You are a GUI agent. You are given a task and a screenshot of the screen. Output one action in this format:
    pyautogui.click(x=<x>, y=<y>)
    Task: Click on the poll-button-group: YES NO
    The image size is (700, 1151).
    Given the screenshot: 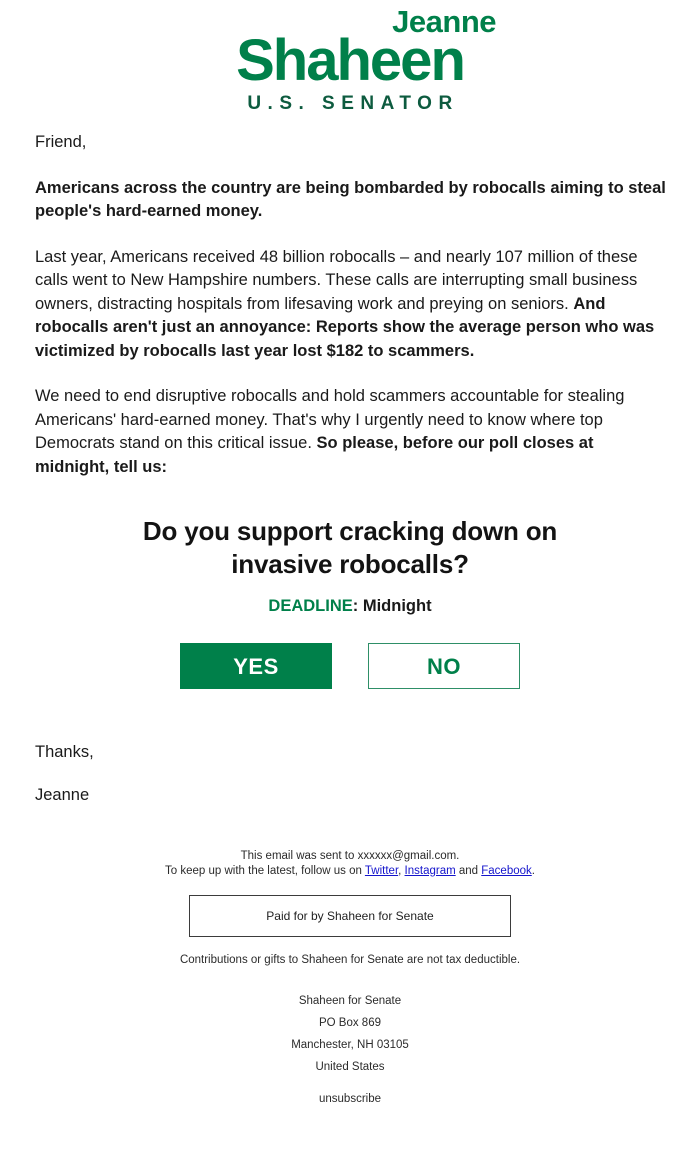 What is the action you would take?
    pyautogui.click(x=350, y=666)
    